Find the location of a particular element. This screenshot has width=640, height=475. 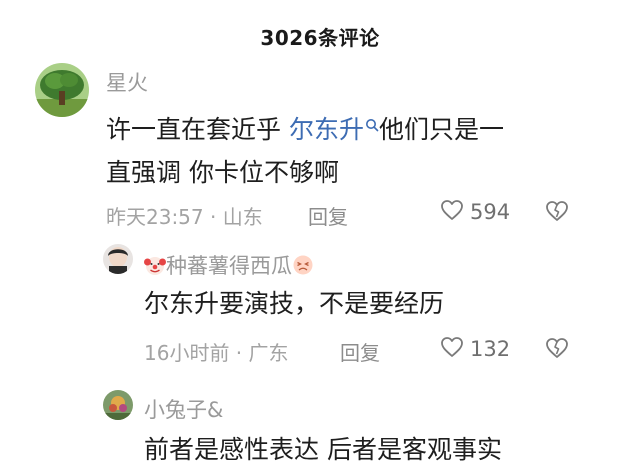

like-count: 132 is located at coordinates (490, 349).